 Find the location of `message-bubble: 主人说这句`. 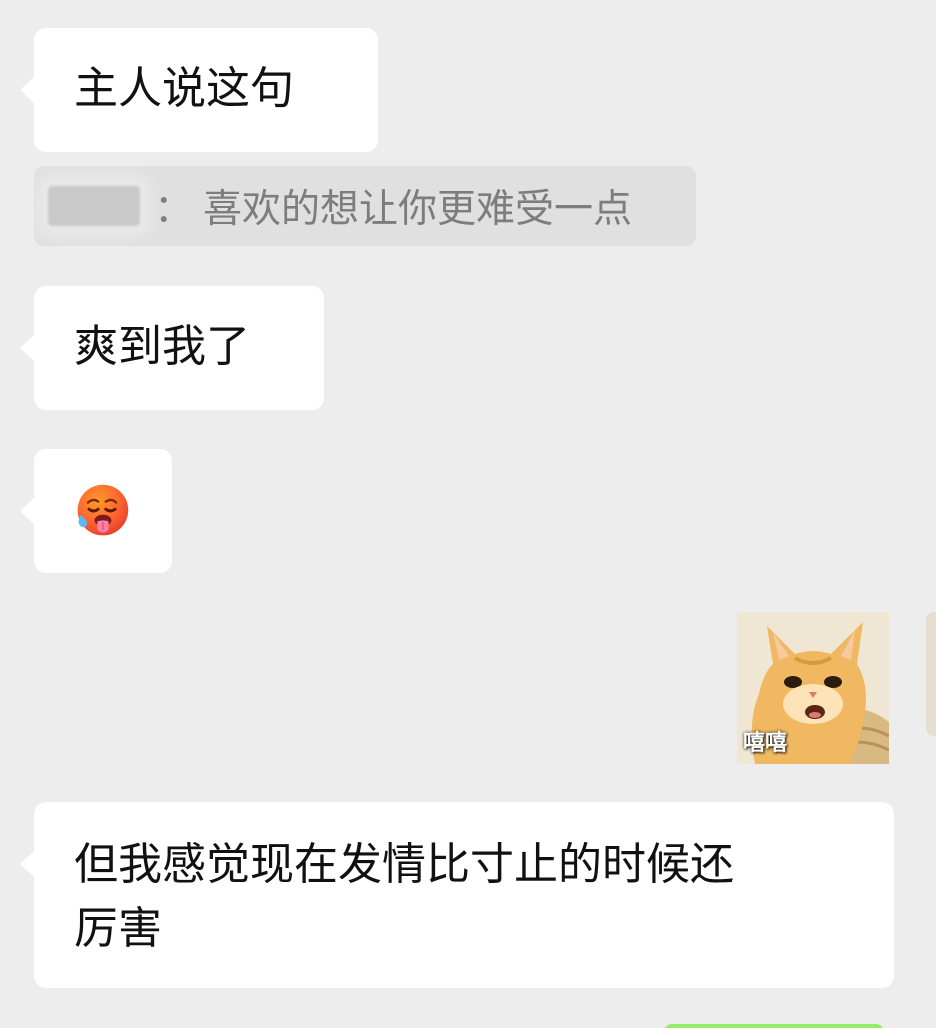

message-bubble: 主人说这句 is located at coordinates (199, 90).